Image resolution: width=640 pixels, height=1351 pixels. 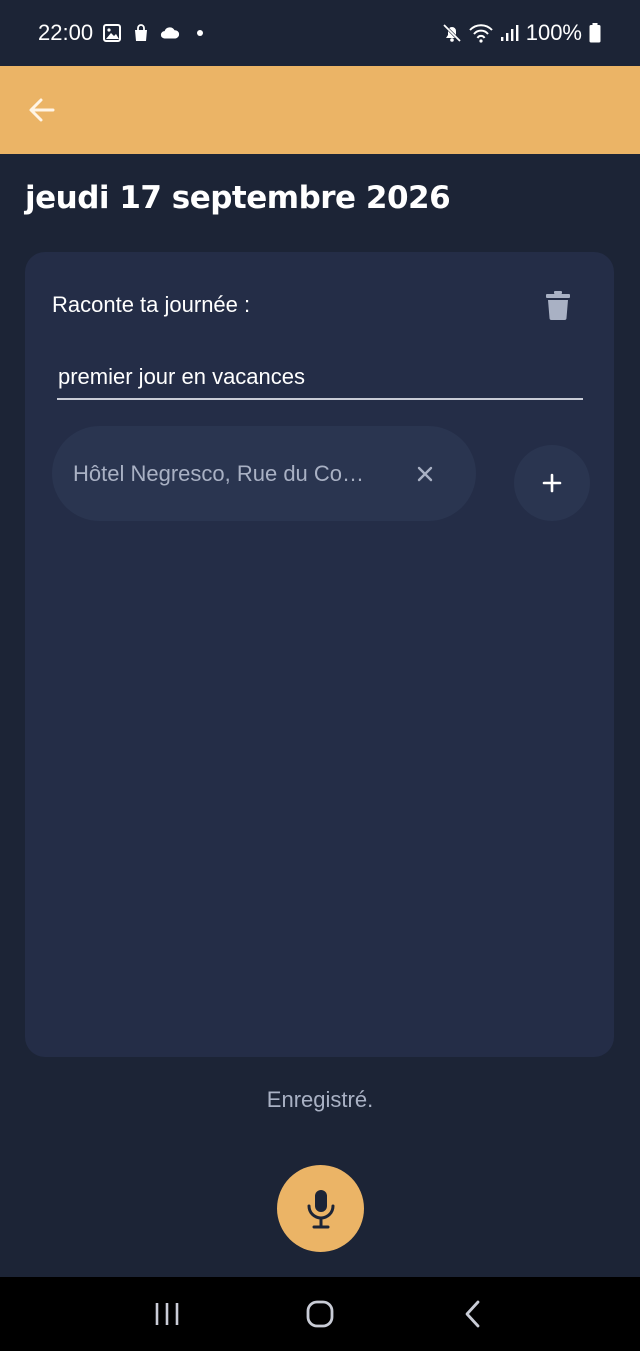 I want to click on home-button, so click(x=320, y=1314).